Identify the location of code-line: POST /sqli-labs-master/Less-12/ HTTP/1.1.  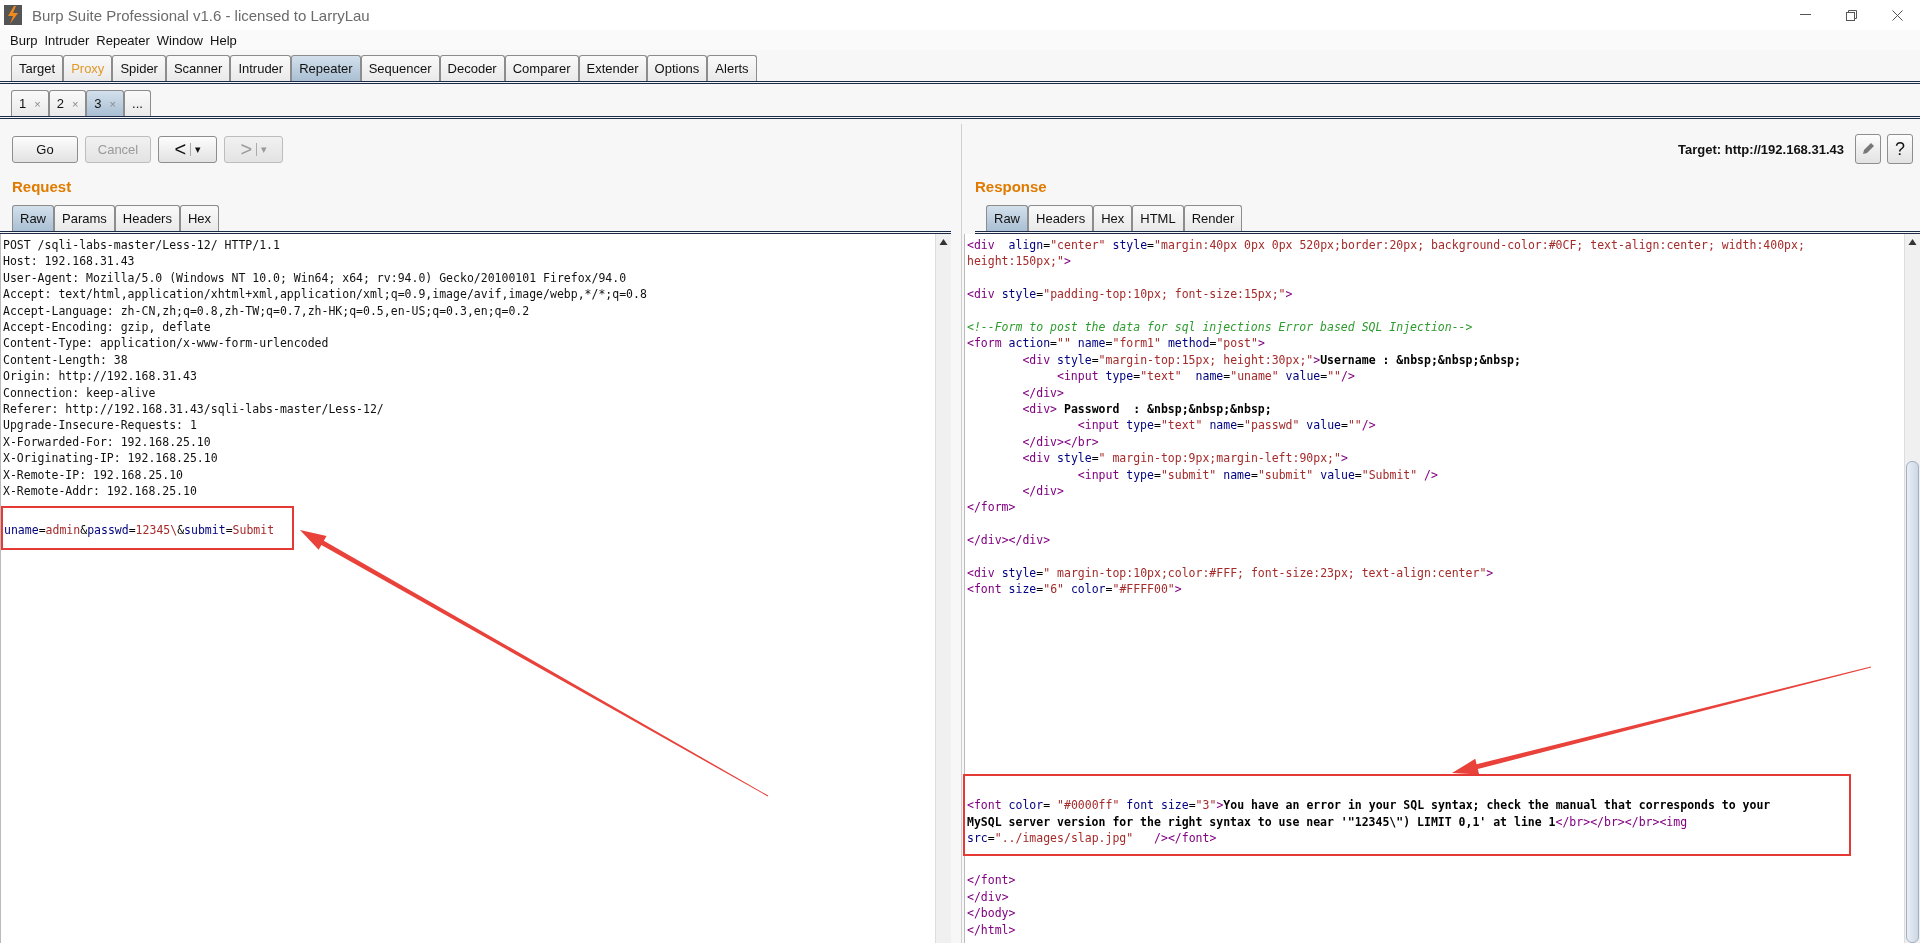
(142, 245).